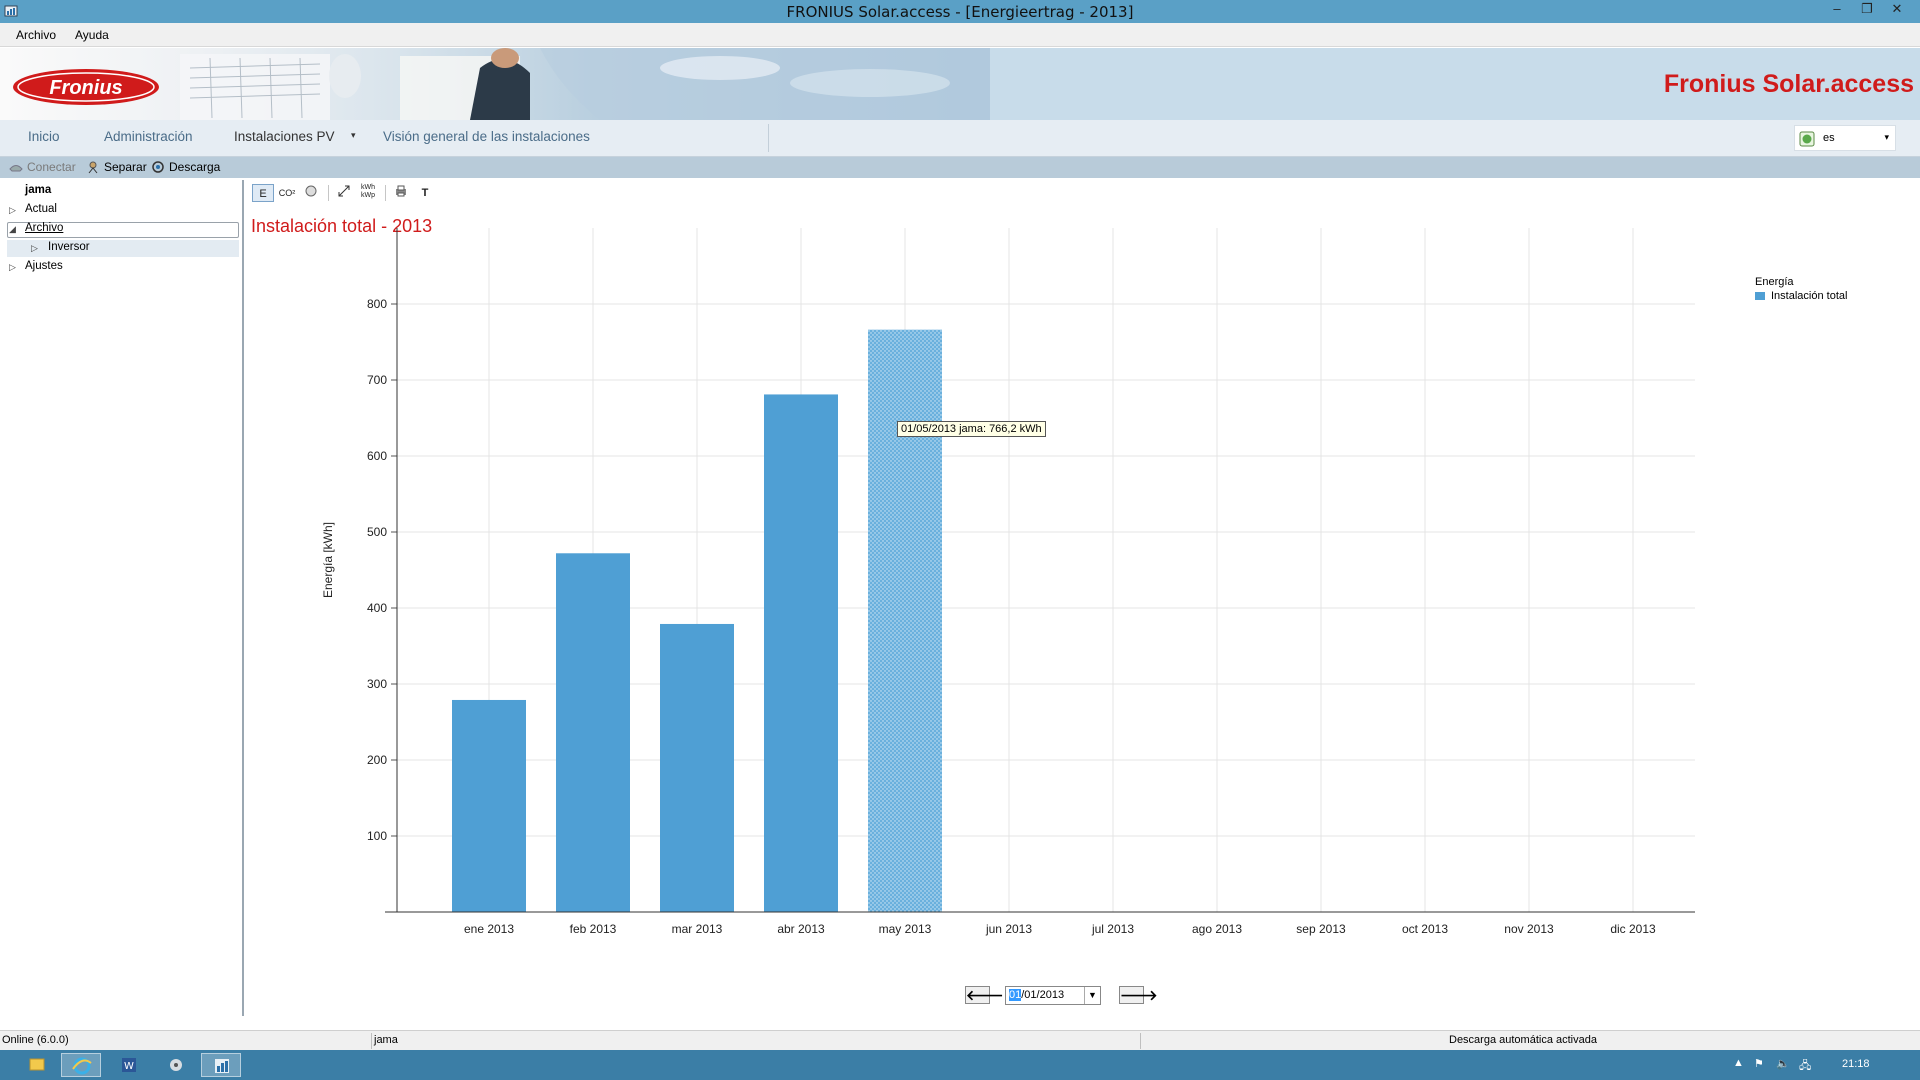  I want to click on connect-label: Conectar, so click(51, 167).